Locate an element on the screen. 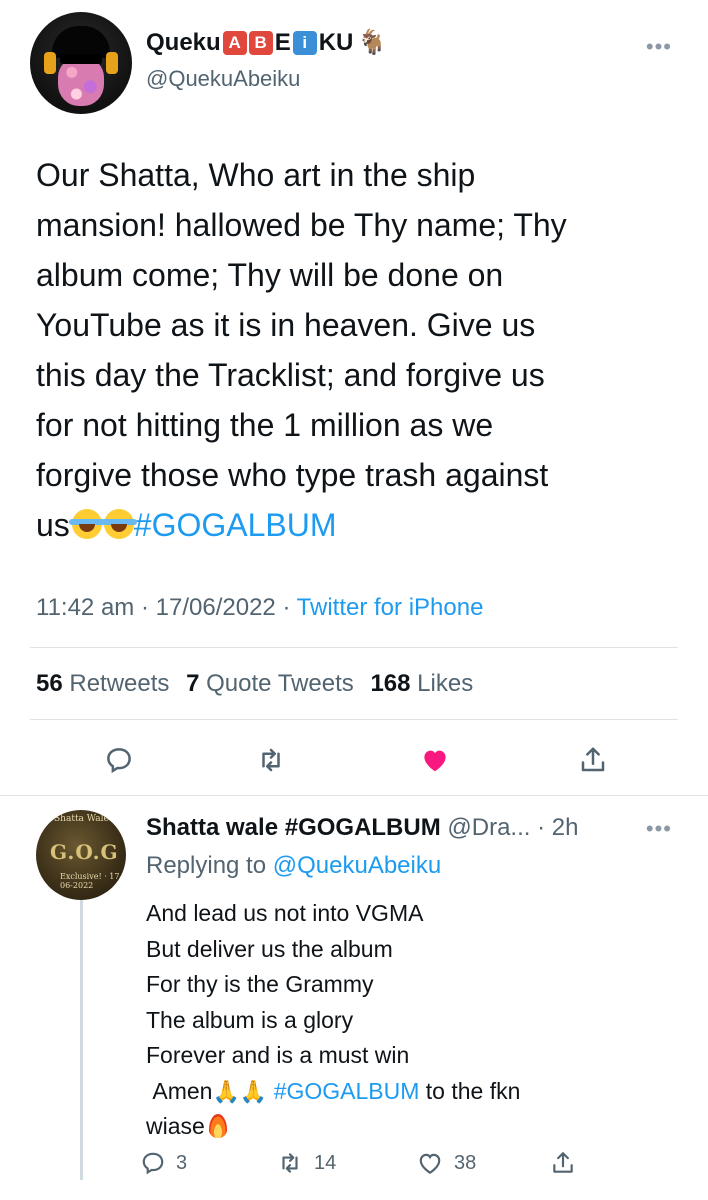  tweet-line: for not hitting the 1 million as we is located at coordinates (265, 425).